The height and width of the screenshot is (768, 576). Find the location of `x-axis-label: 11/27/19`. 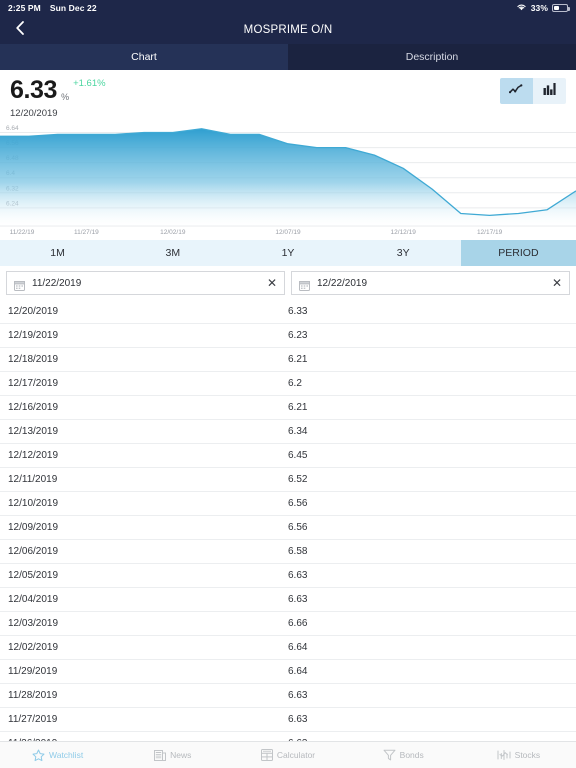

x-axis-label: 11/27/19 is located at coordinates (86, 232).